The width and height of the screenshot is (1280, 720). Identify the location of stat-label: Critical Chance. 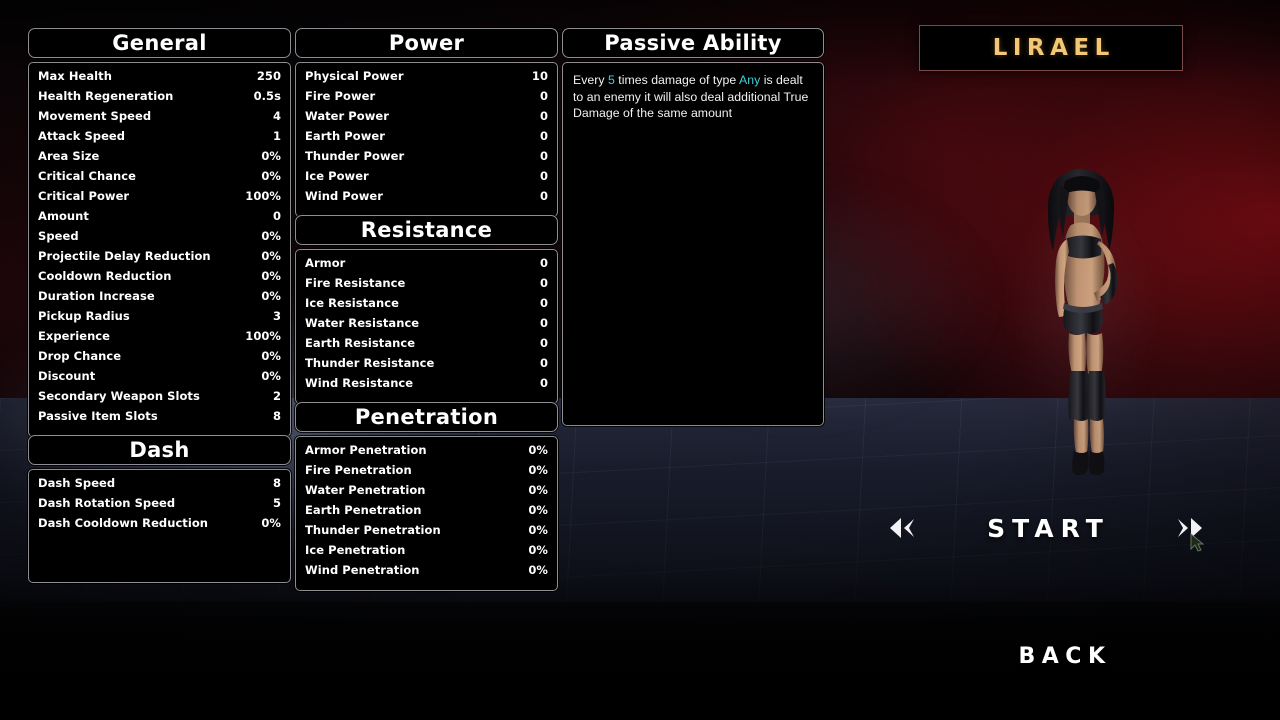
(87, 176).